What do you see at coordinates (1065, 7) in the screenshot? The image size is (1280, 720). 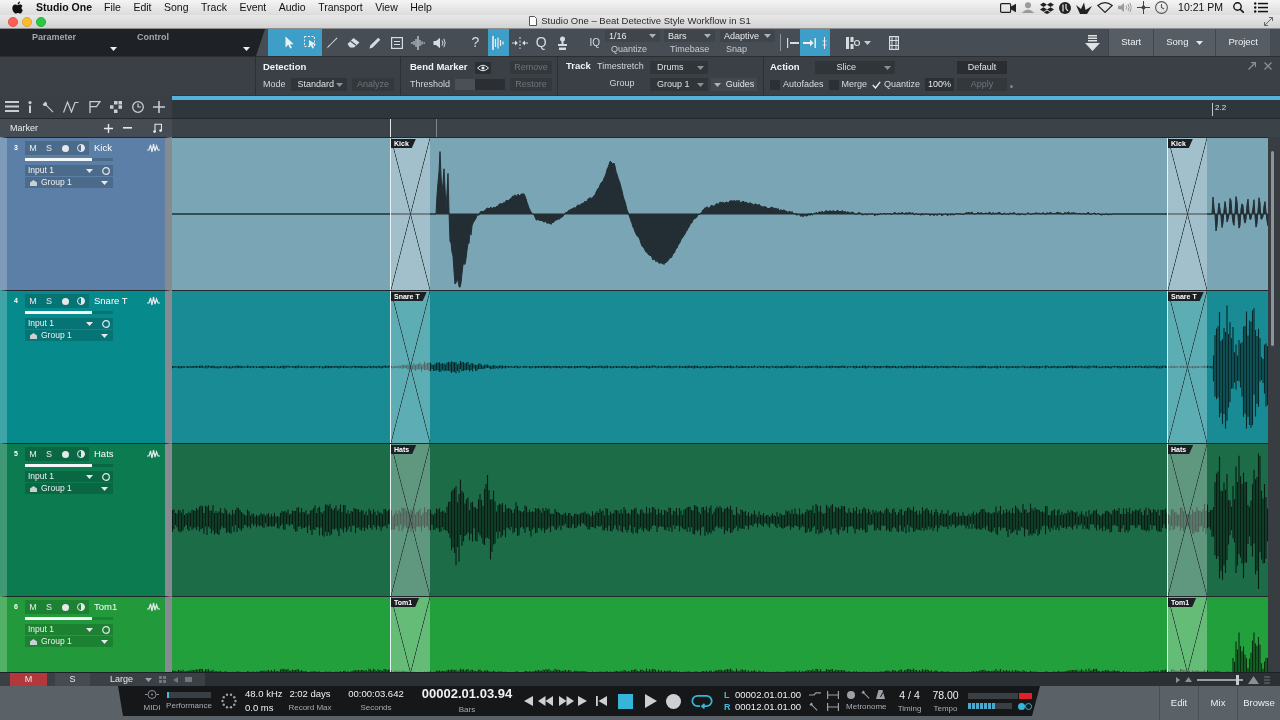 I see `disc-icon` at bounding box center [1065, 7].